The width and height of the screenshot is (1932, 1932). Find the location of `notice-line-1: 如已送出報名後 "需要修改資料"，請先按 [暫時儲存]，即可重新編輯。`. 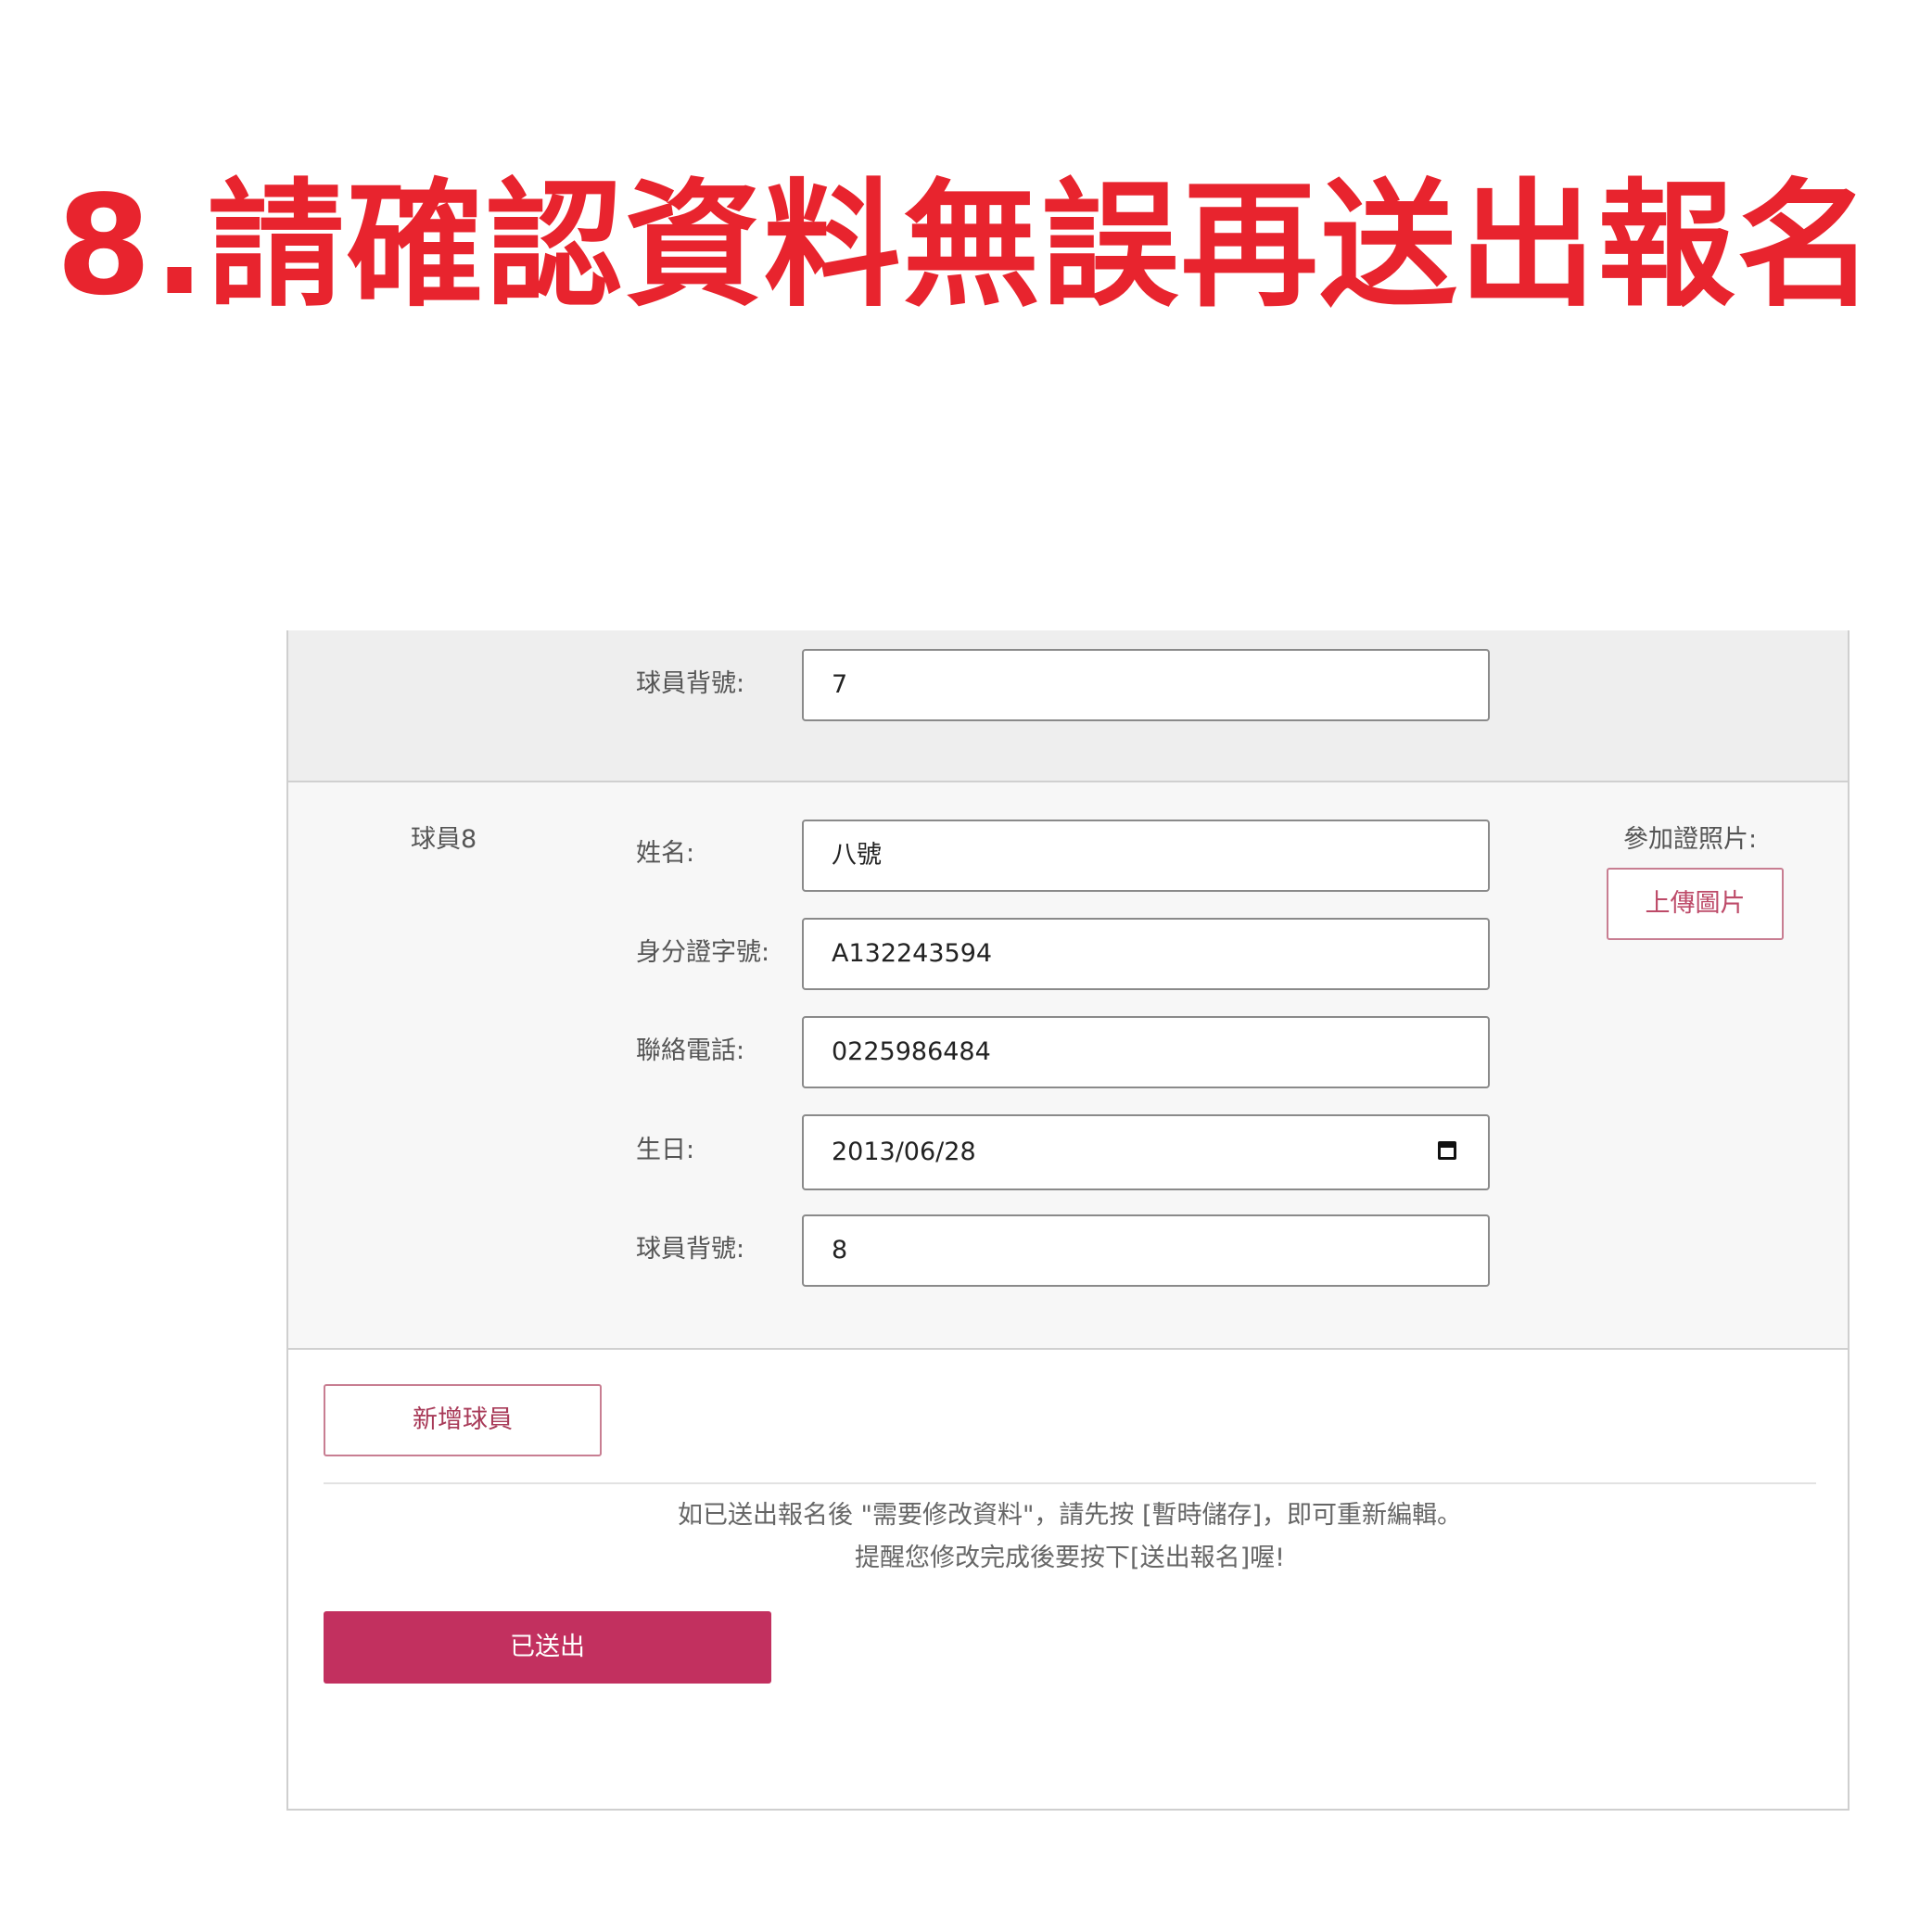

notice-line-1: 如已送出報名後 "需要修改資料"，請先按 [暫時儲存]，即可重新編輯。 is located at coordinates (1070, 1515).